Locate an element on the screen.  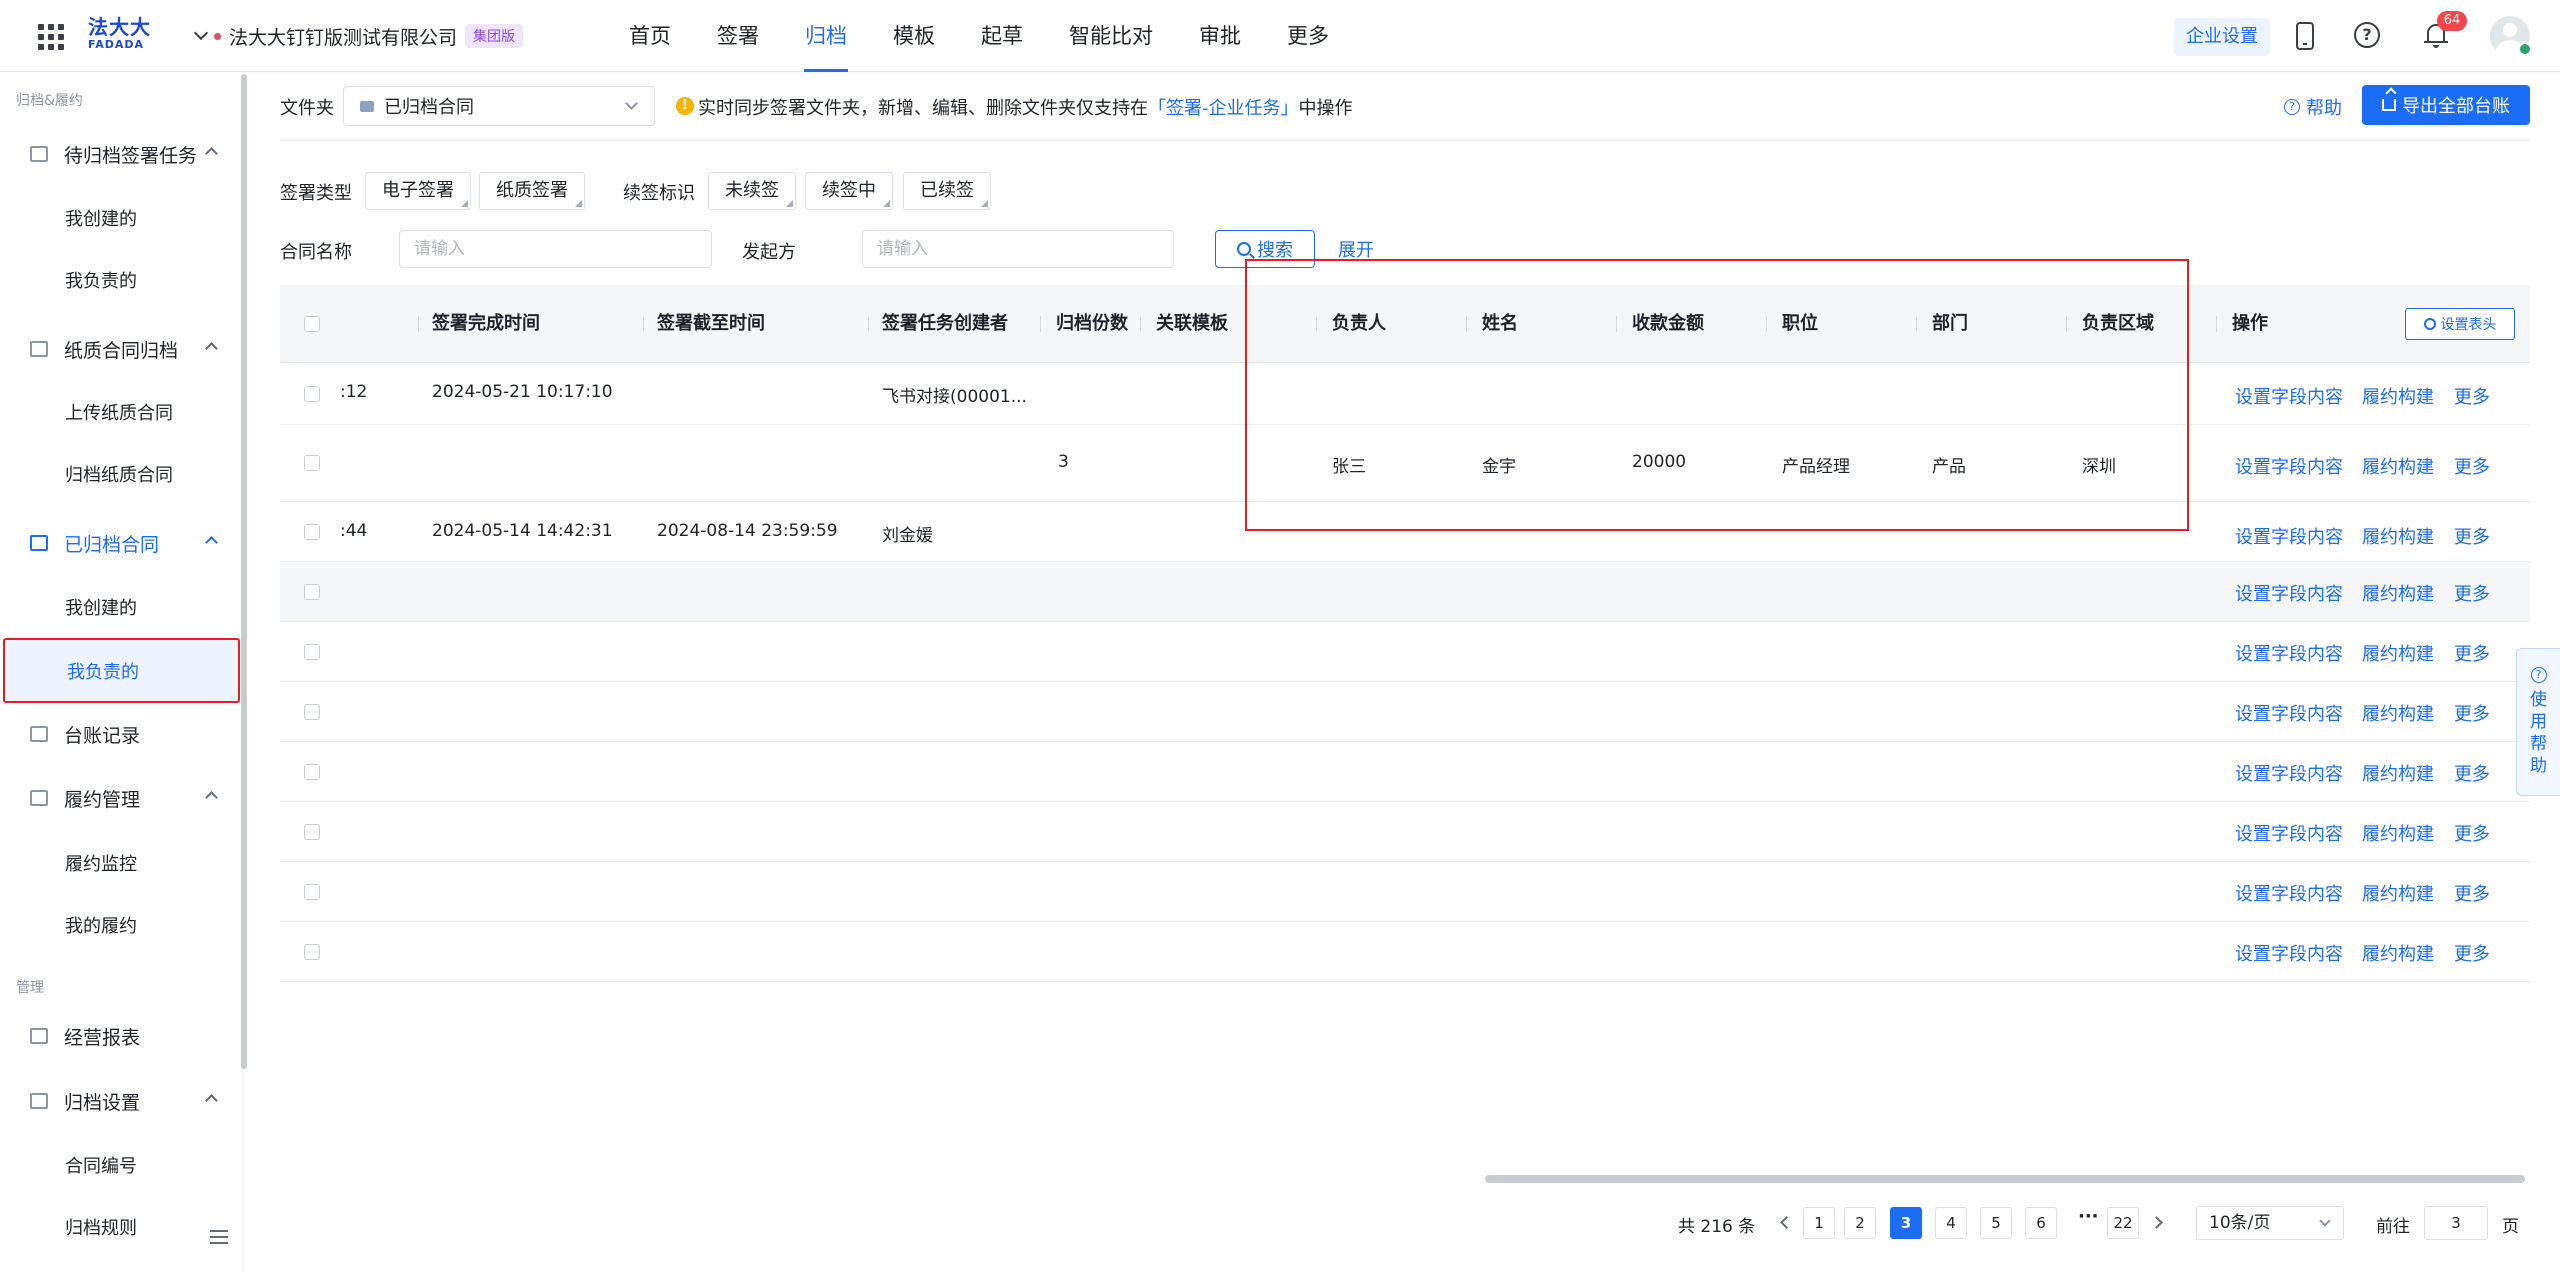
sidebar-item-archived-created: 我创建的 is located at coordinates (101, 609).